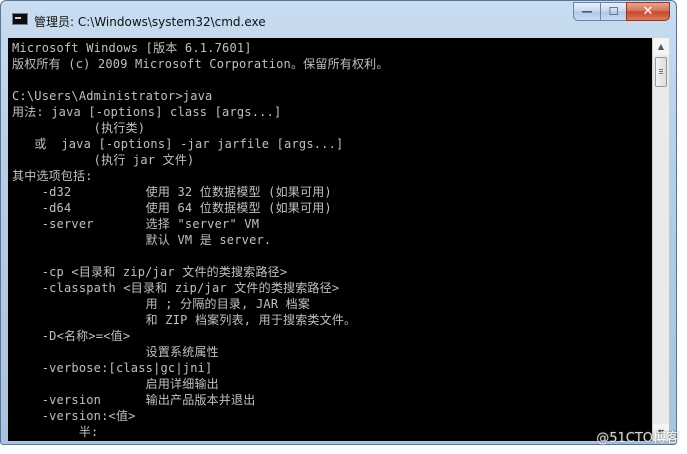  I want to click on console-line: 用法: java [-options] class [args...], so click(147, 112).